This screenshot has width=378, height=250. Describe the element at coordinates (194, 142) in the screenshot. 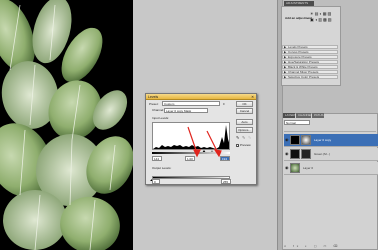

I see `red-arrow-gamma` at that location.